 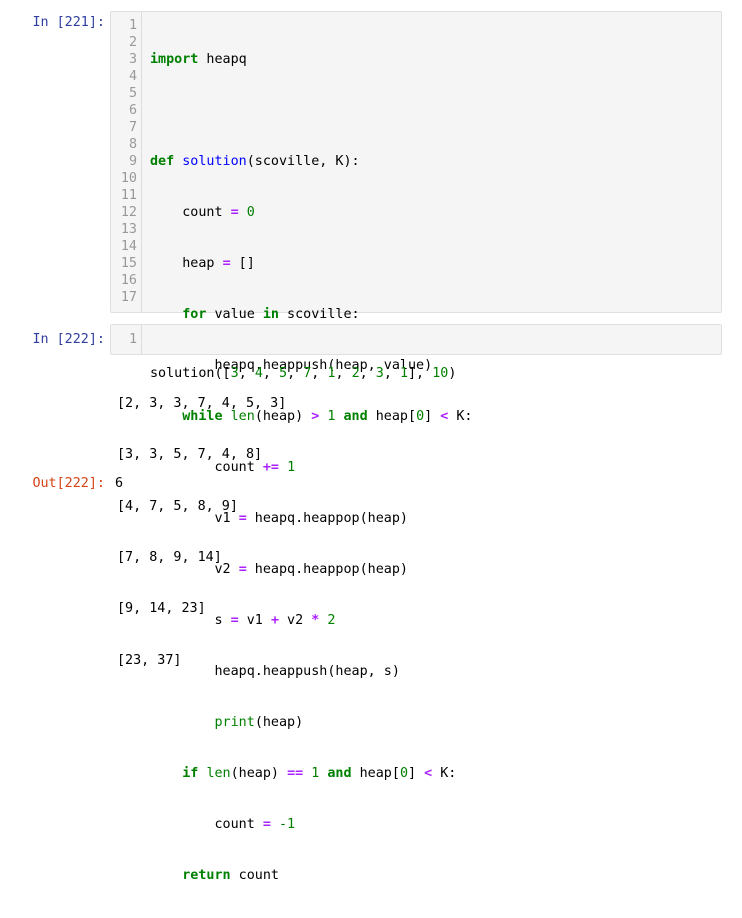 I want to click on code-line: count = 0, so click(x=311, y=212).